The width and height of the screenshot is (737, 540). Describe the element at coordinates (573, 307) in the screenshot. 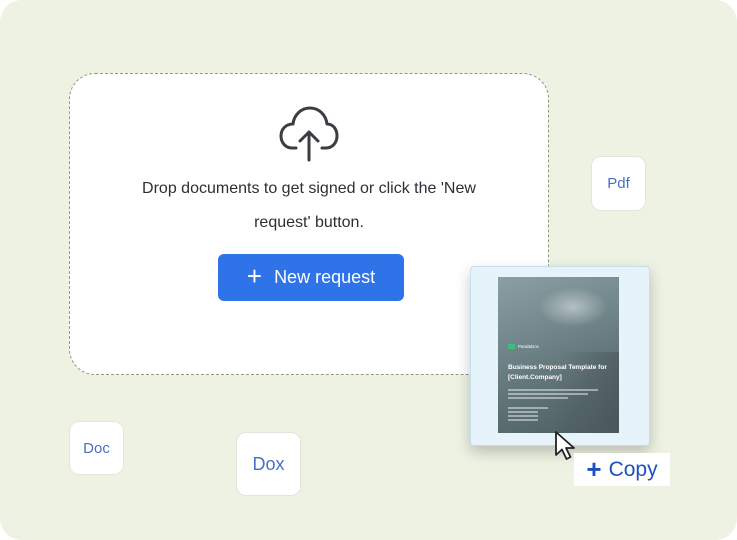

I see `thumbnail-sky` at that location.